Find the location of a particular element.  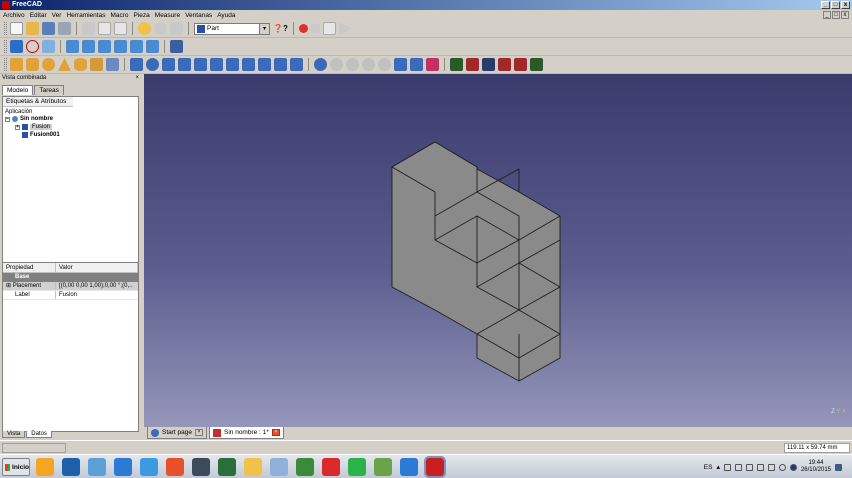

menu-herramientas: Herramientas is located at coordinates (85, 15).